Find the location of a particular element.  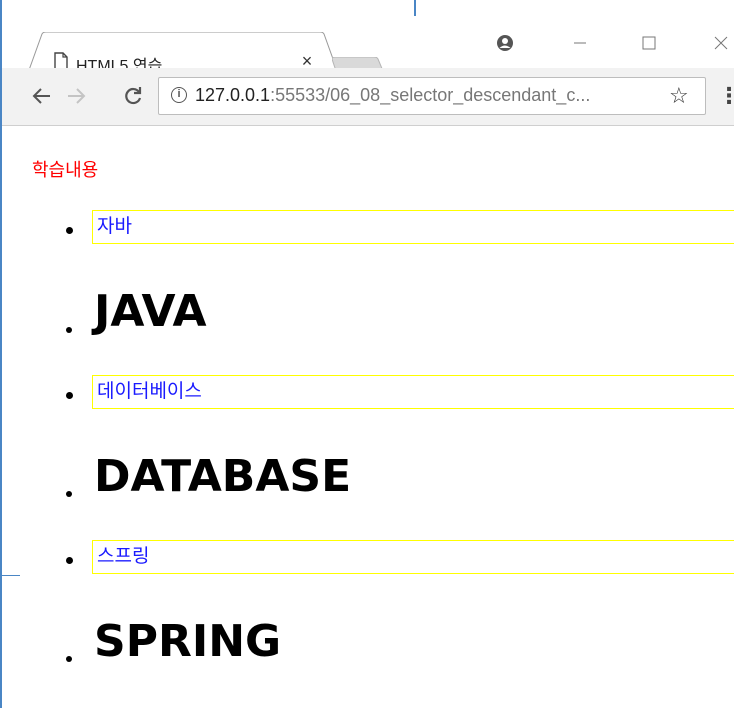

list-item-title: SPRING is located at coordinates (188, 641).